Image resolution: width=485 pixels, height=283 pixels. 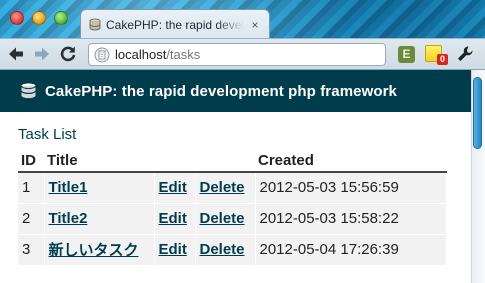 I want to click on column-header-edit, so click(x=174, y=161).